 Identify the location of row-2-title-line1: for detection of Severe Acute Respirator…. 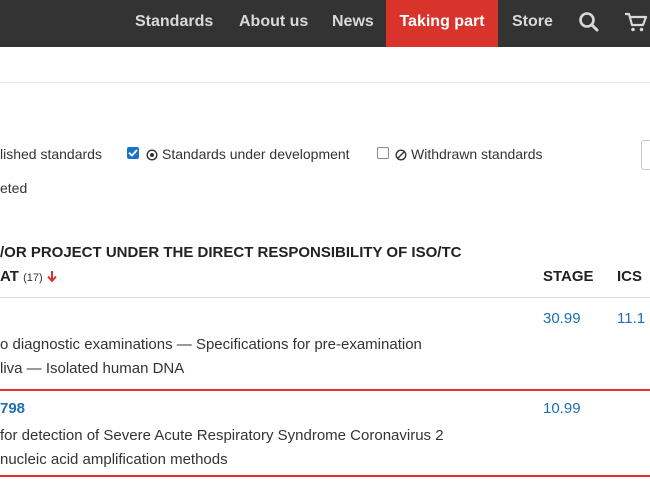
(222, 435).